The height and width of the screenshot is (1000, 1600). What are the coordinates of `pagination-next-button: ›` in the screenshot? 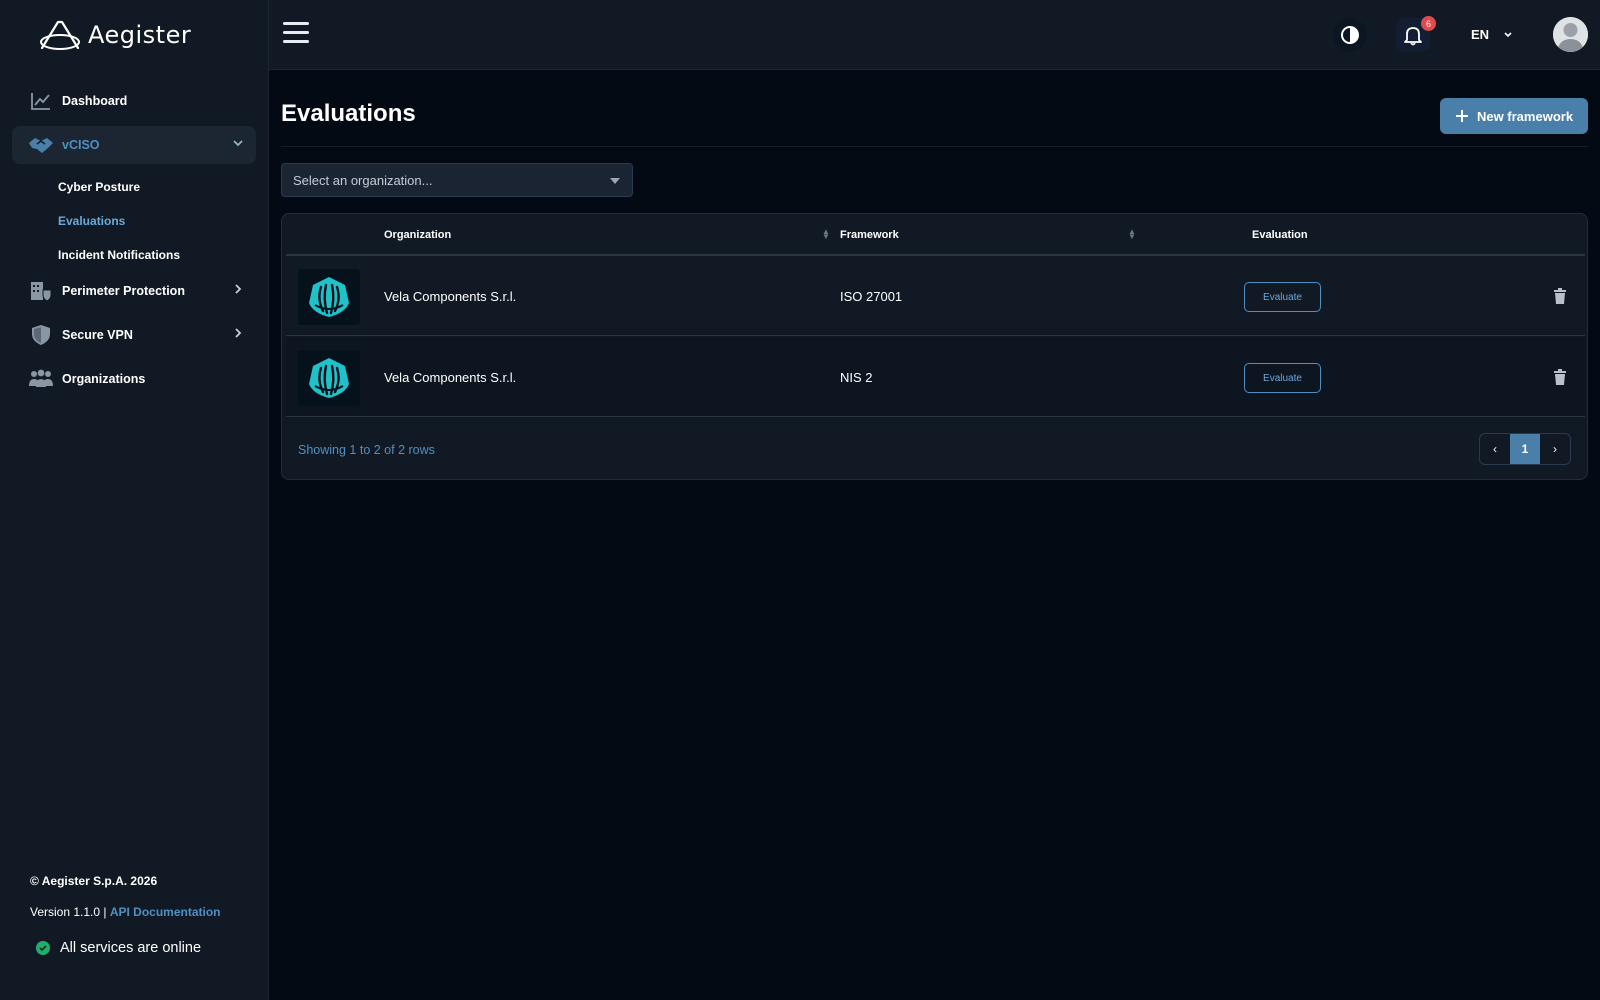 It's located at (1555, 449).